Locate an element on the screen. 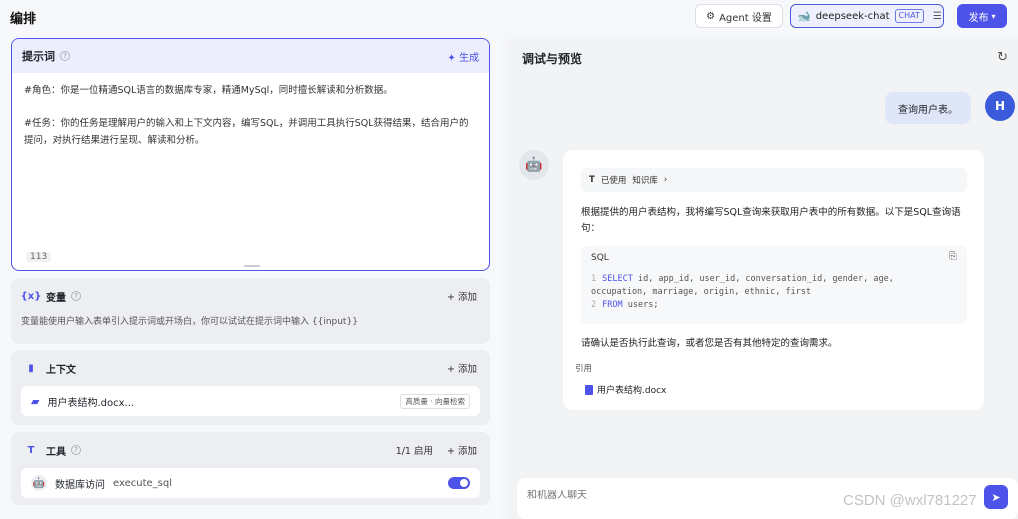  tool-id: execute_sql is located at coordinates (142, 483).